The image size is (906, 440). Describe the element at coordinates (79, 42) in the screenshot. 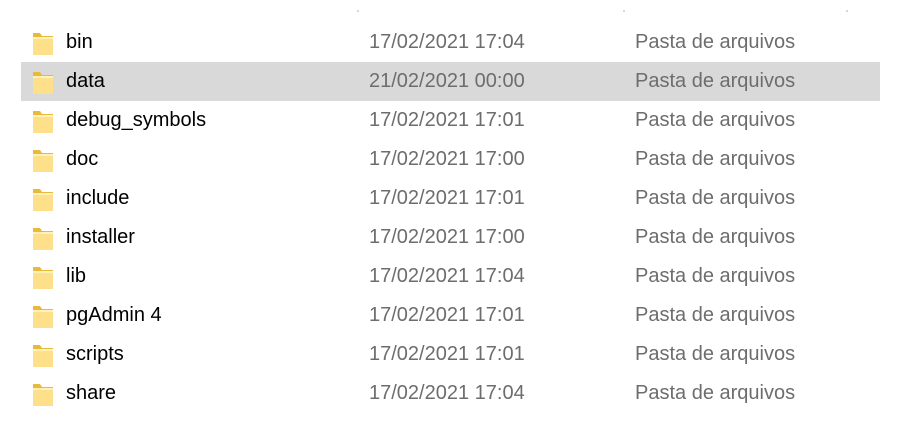

I see `file-name: bin` at that location.